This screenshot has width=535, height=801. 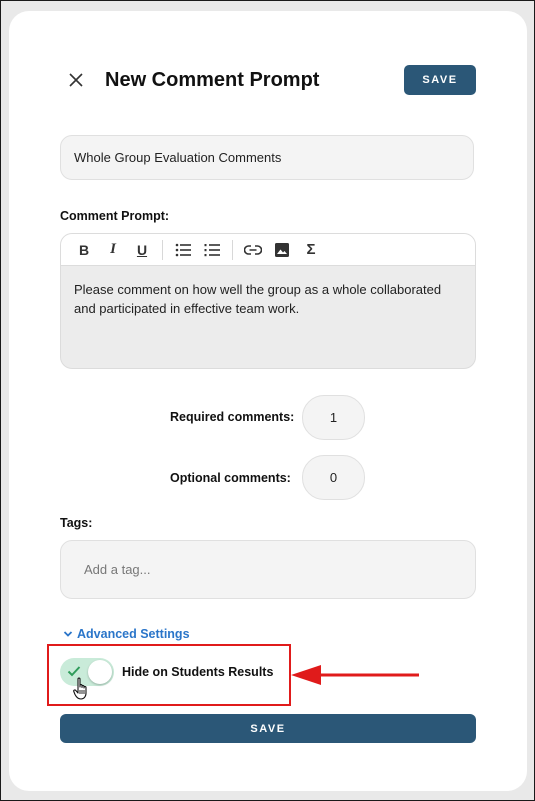 I want to click on prompt-title-input: Whole Group Evaluation Comments, so click(x=267, y=157).